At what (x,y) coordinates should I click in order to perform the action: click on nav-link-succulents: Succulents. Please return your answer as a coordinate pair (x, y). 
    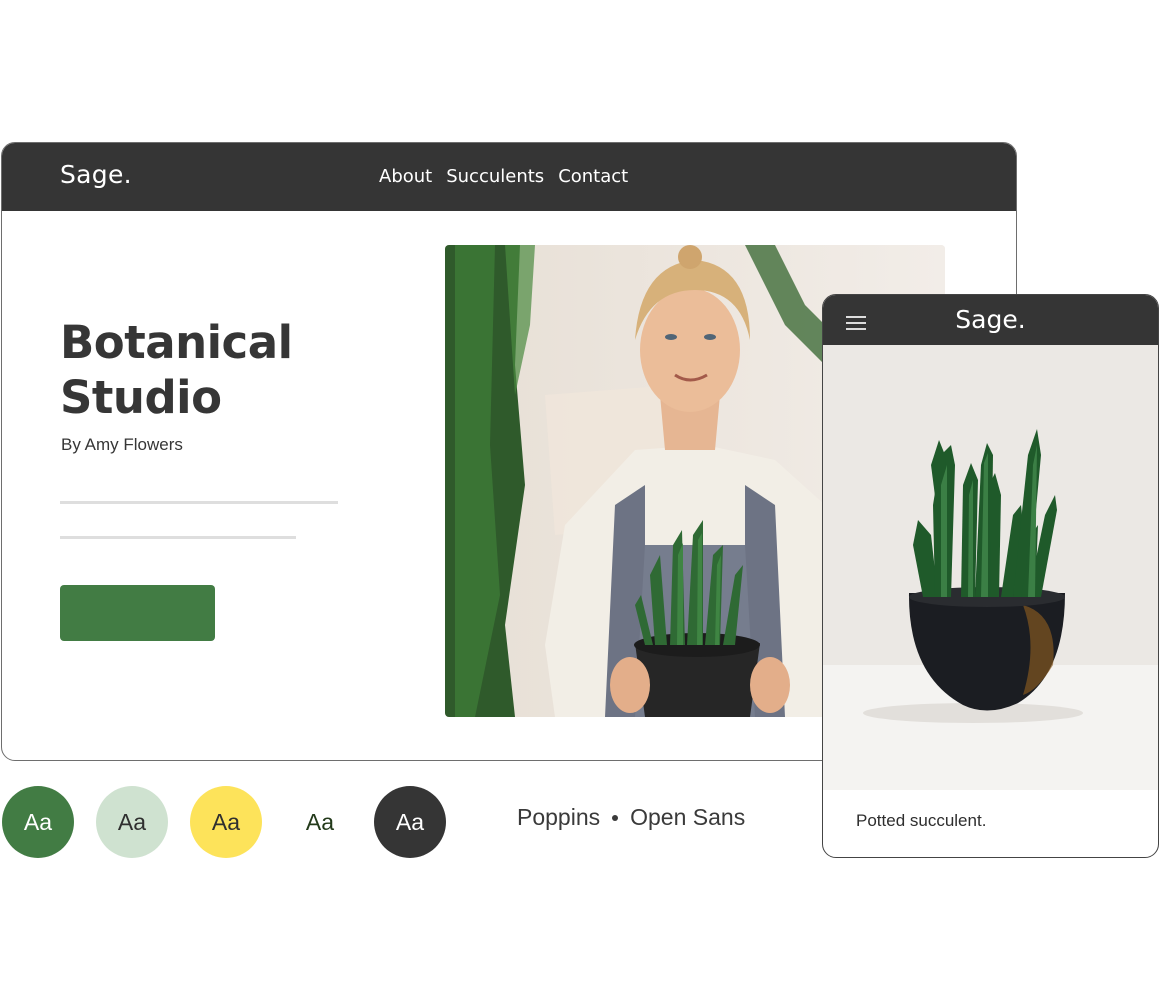
    Looking at the image, I should click on (495, 176).